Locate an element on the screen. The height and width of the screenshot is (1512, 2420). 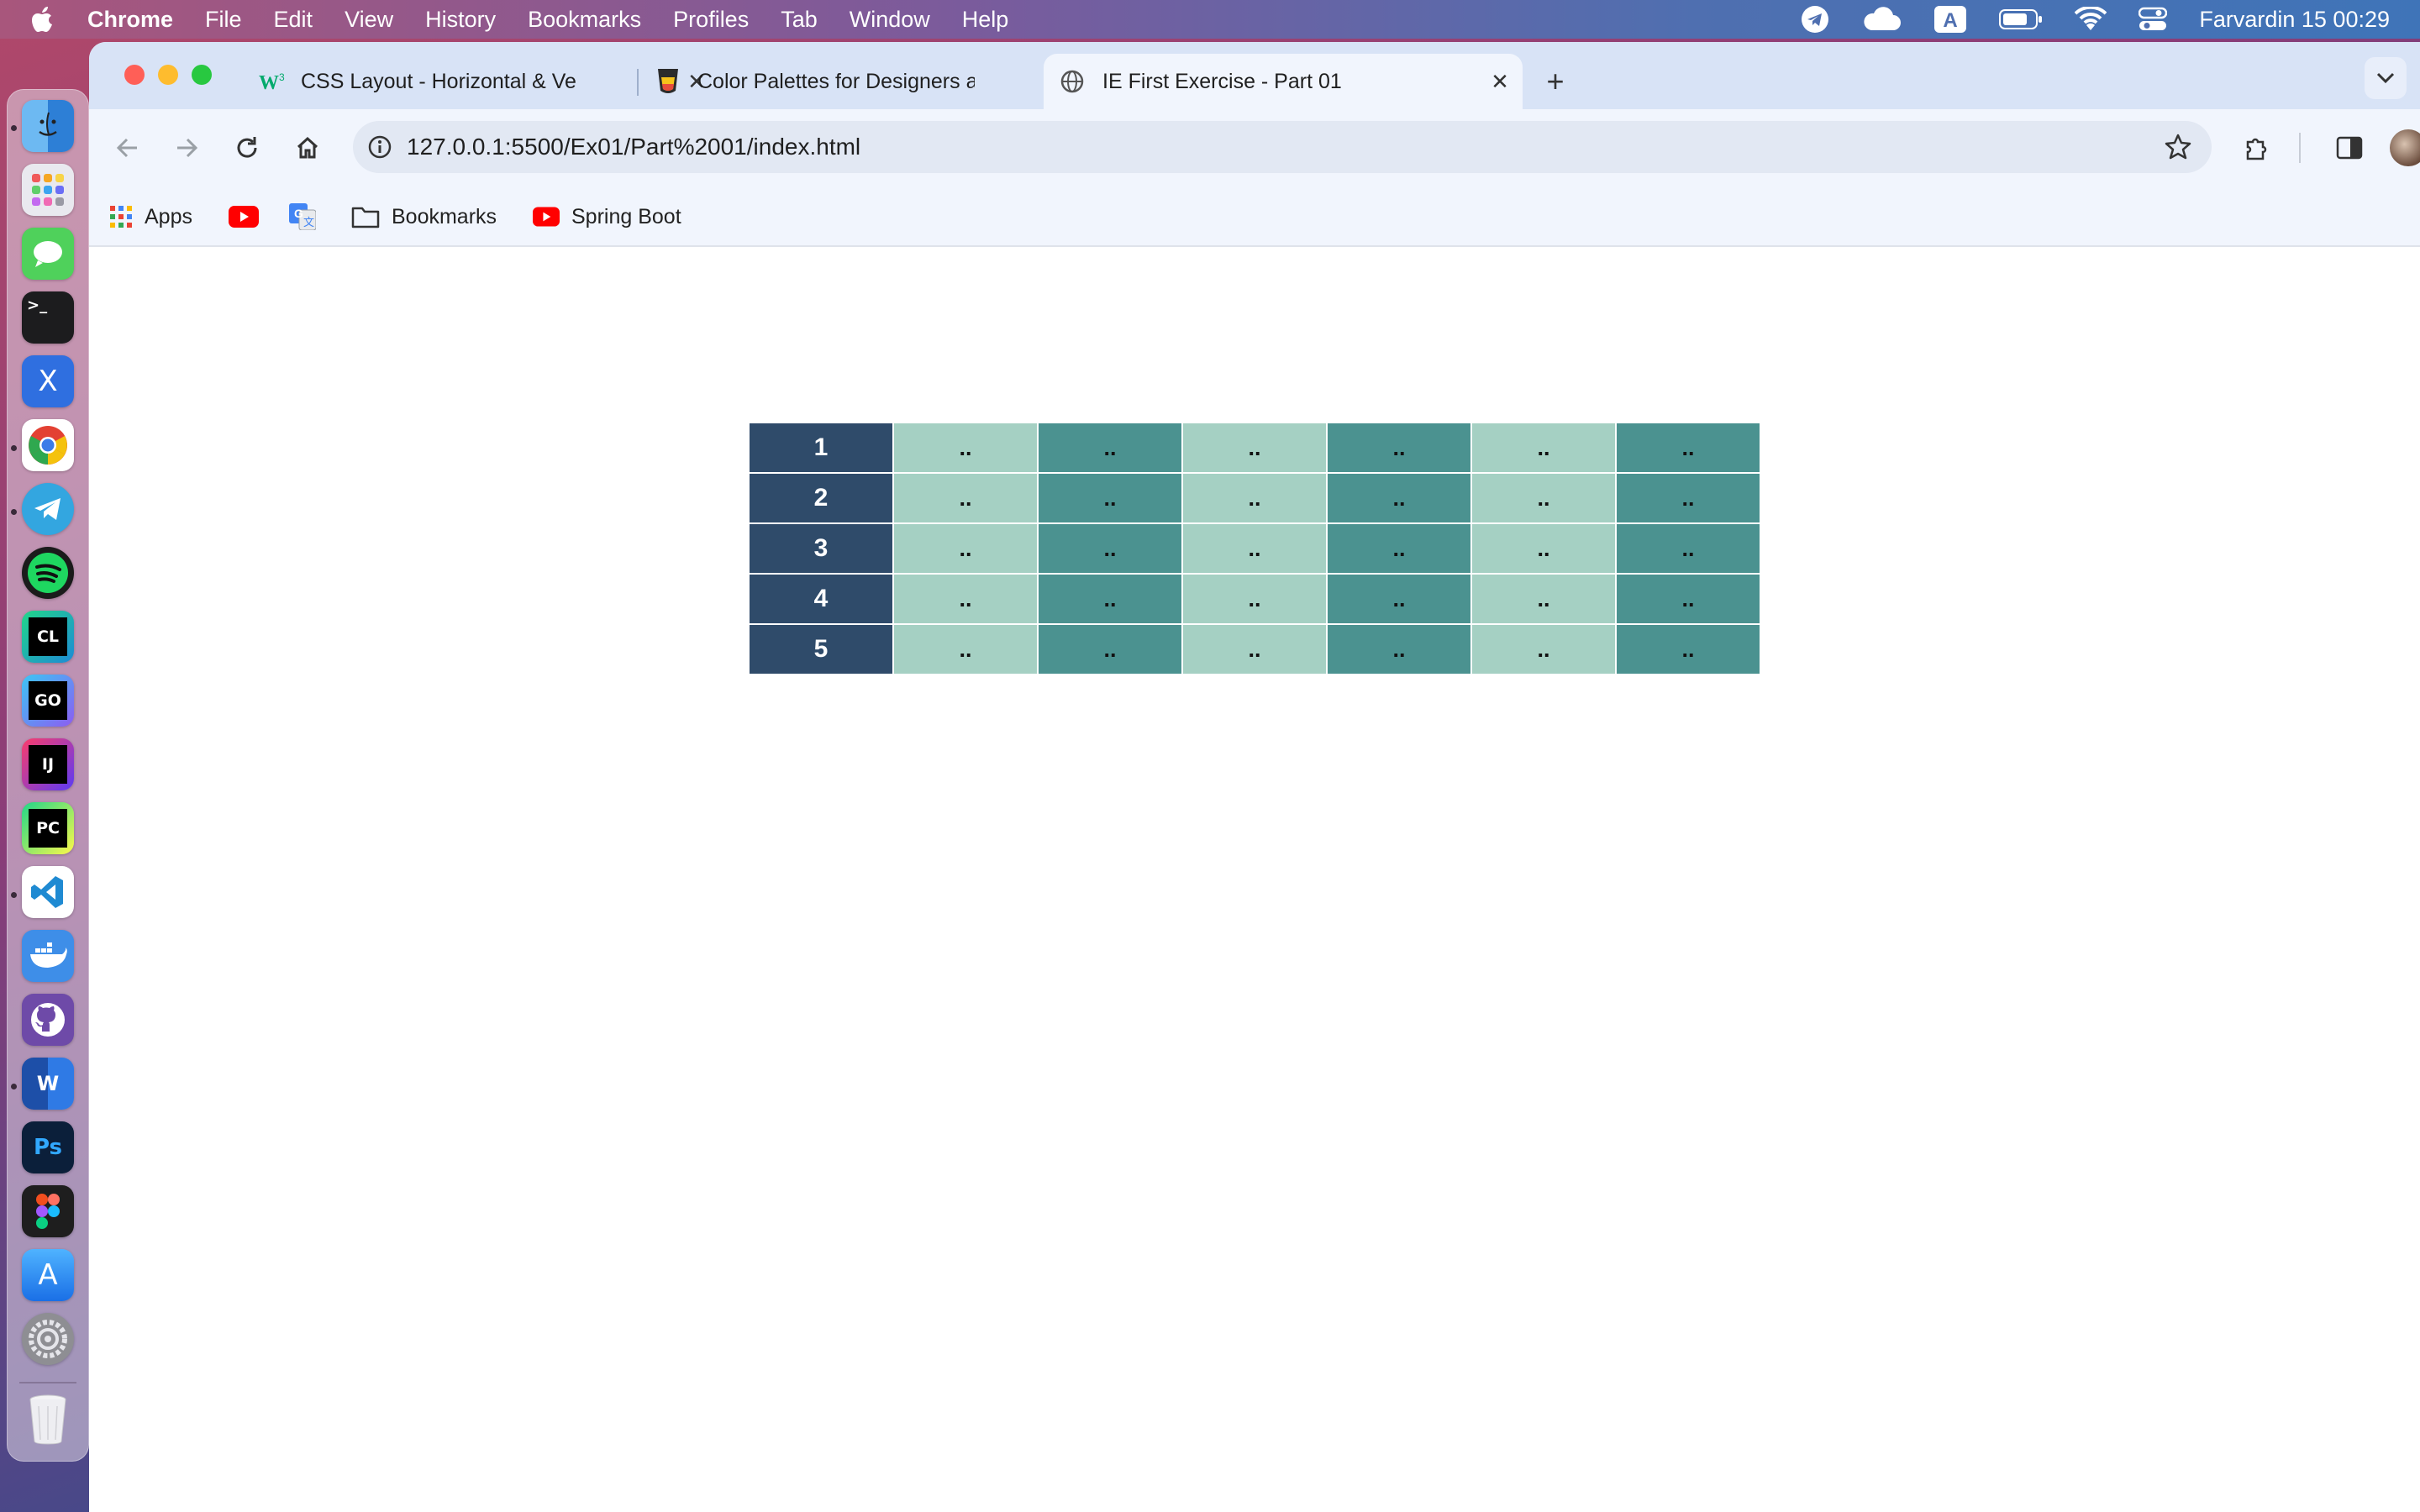
chrome-icon is located at coordinates (48, 445).